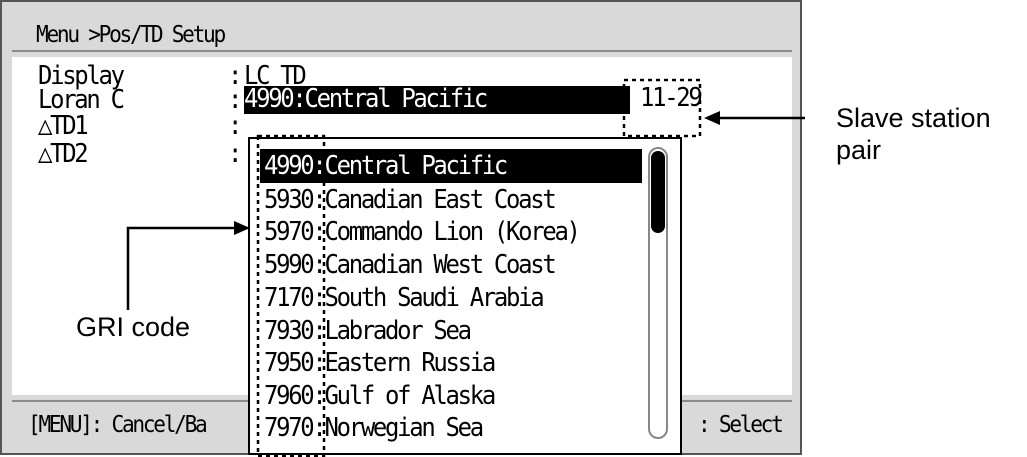  What do you see at coordinates (133, 327) in the screenshot?
I see `gri-code-callout: GRI code` at bounding box center [133, 327].